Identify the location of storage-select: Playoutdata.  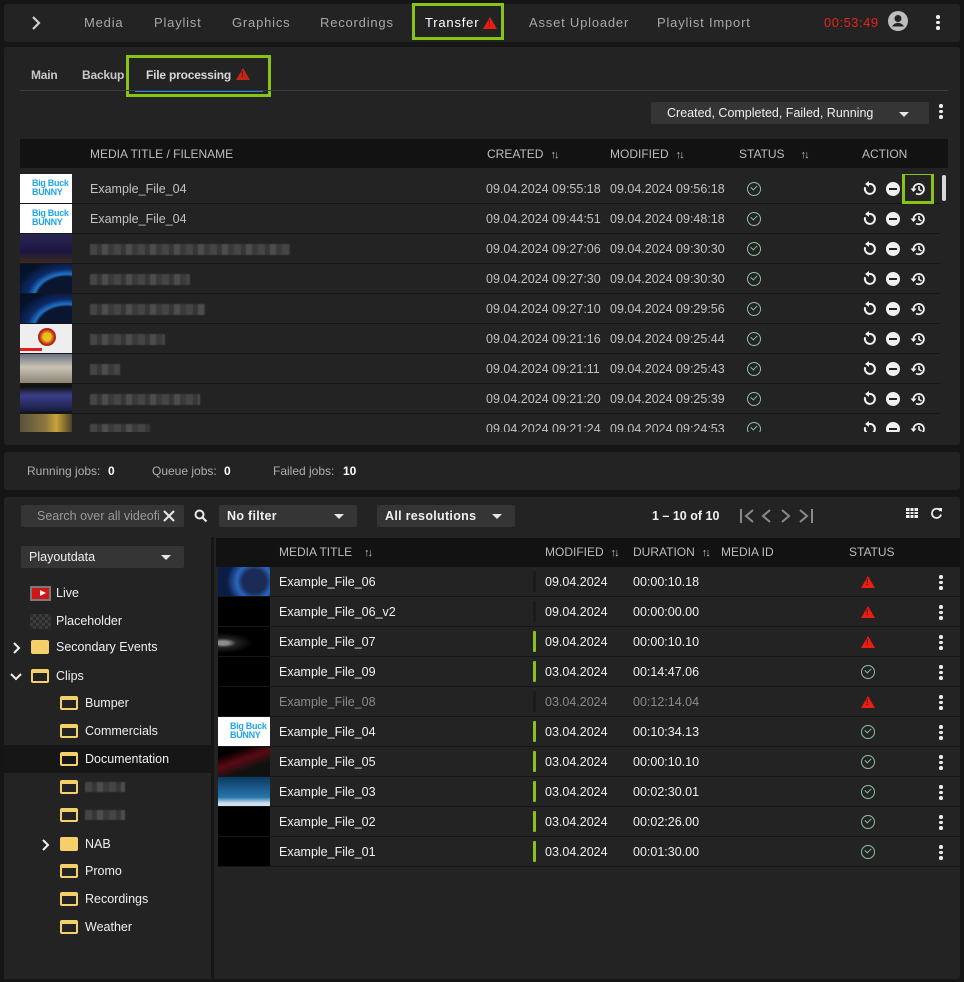
(102, 557).